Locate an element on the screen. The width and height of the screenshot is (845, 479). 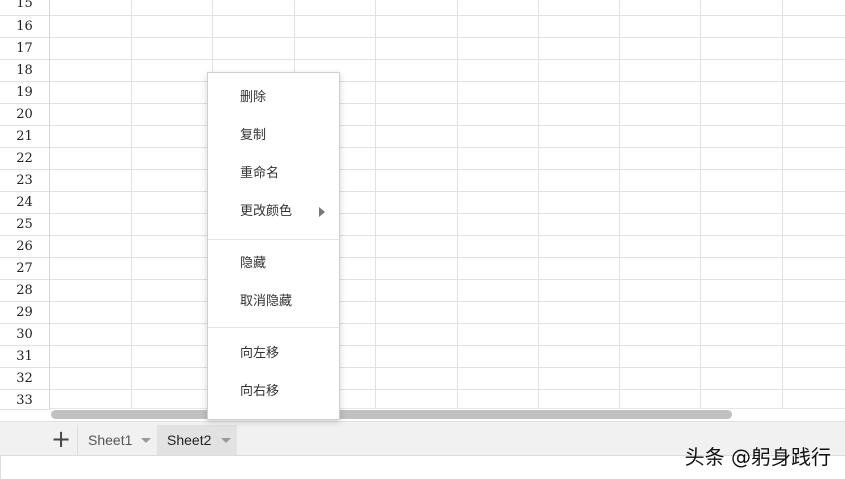
row-header-20: 20 is located at coordinates (25, 115).